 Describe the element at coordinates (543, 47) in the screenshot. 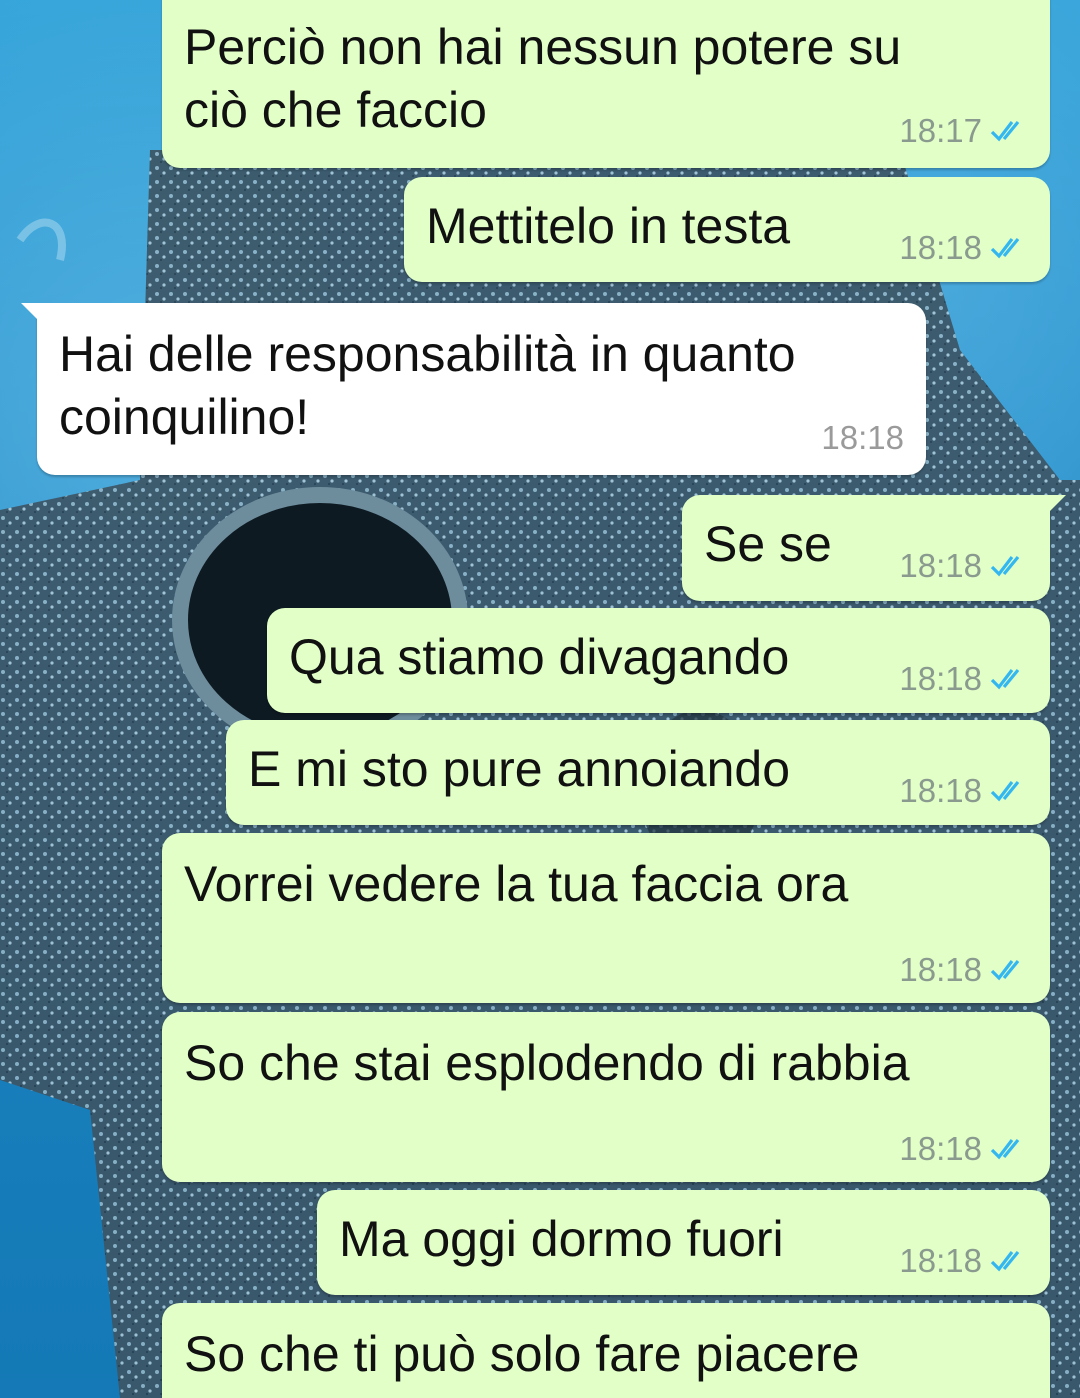

I see `message-text: Perciò non hai nessun potere su` at that location.